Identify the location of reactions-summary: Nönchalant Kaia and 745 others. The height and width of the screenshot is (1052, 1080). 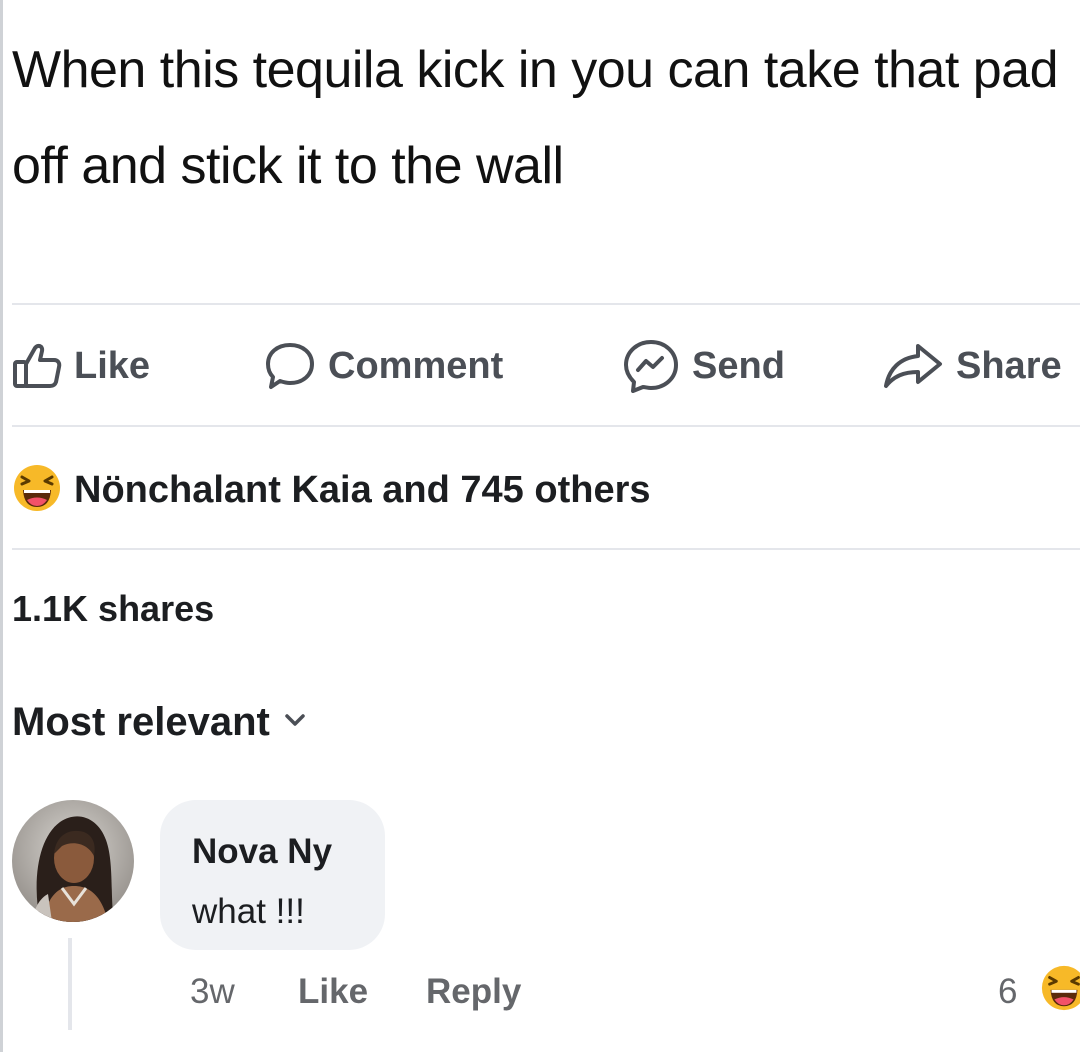
(331, 490).